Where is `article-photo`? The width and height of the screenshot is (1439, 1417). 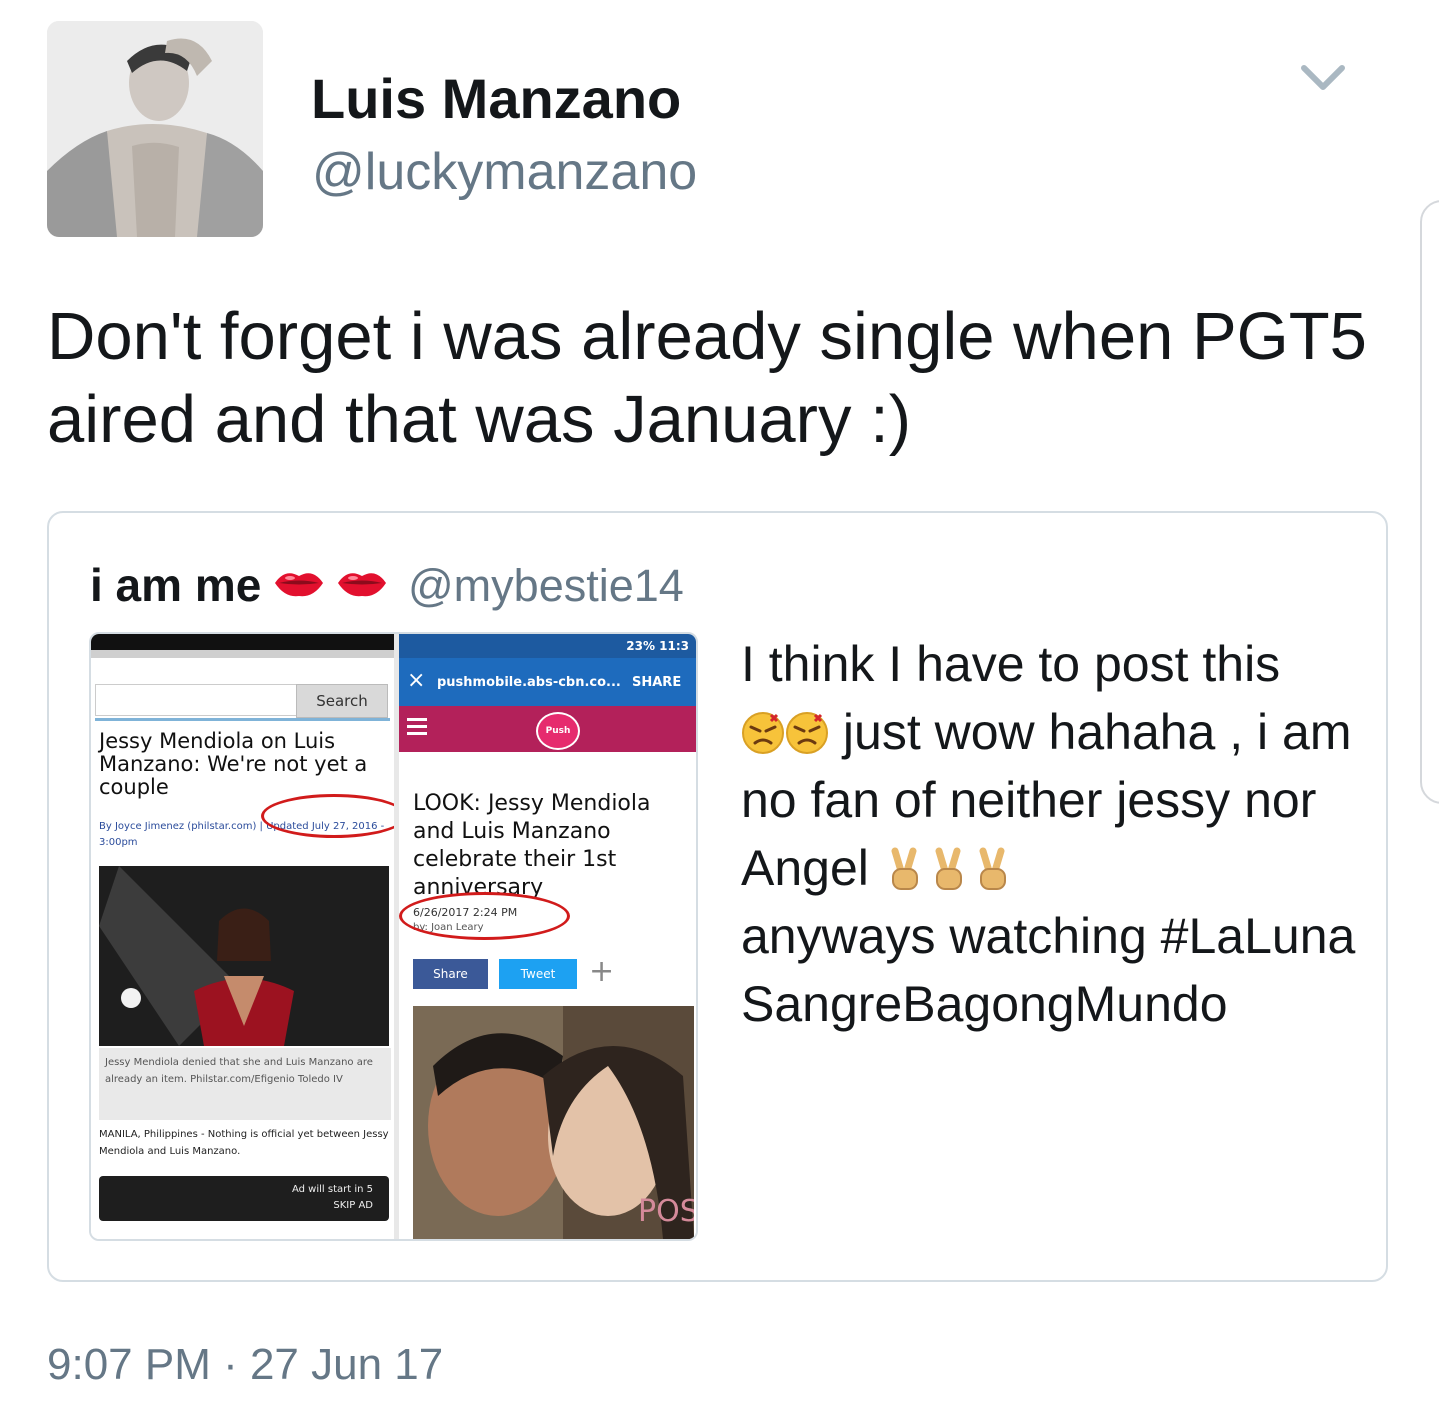 article-photo is located at coordinates (244, 956).